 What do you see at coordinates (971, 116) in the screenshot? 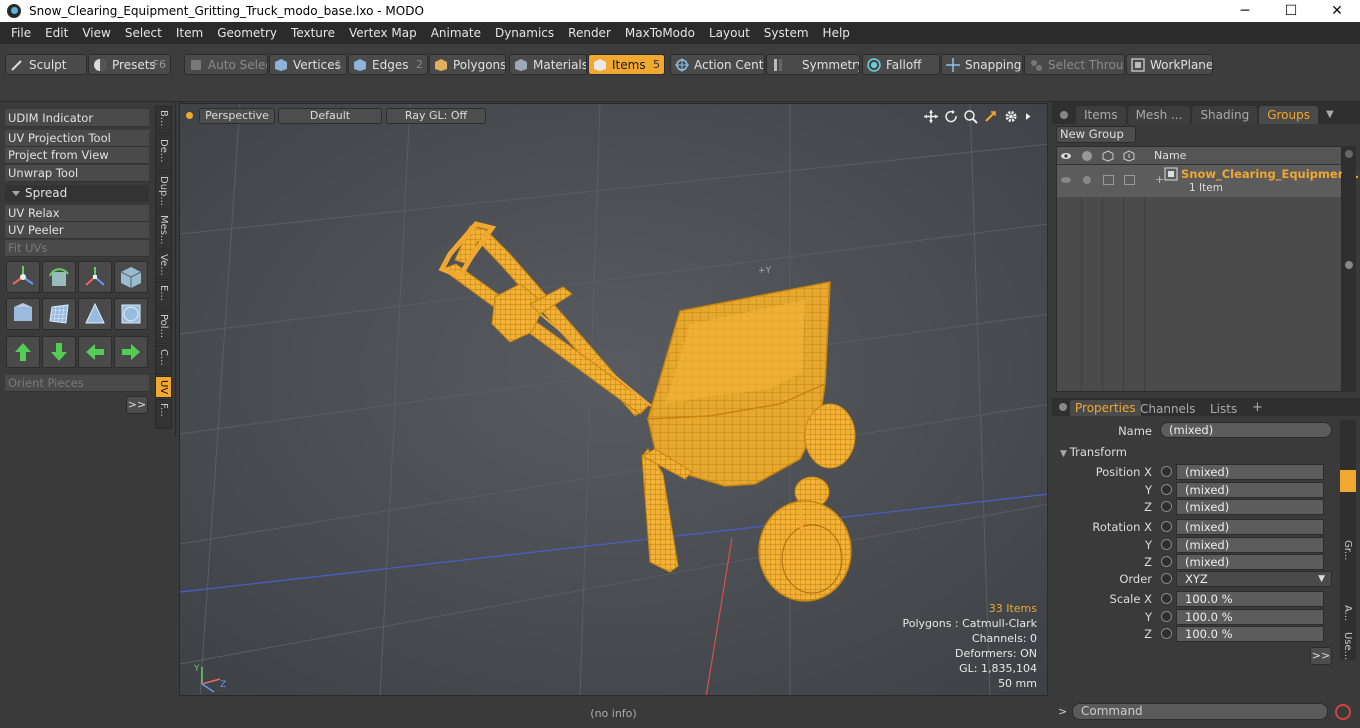
I see `zoom-view-icon` at bounding box center [971, 116].